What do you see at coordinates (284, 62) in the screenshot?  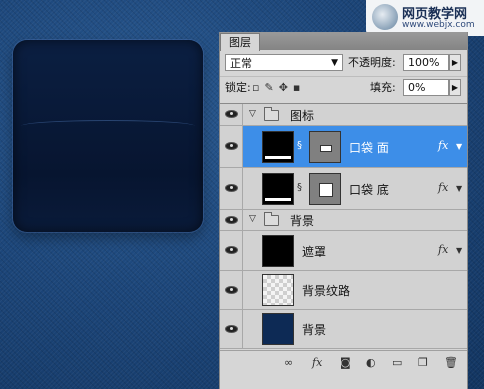 I see `blend-mode-select: 正常 ▼` at bounding box center [284, 62].